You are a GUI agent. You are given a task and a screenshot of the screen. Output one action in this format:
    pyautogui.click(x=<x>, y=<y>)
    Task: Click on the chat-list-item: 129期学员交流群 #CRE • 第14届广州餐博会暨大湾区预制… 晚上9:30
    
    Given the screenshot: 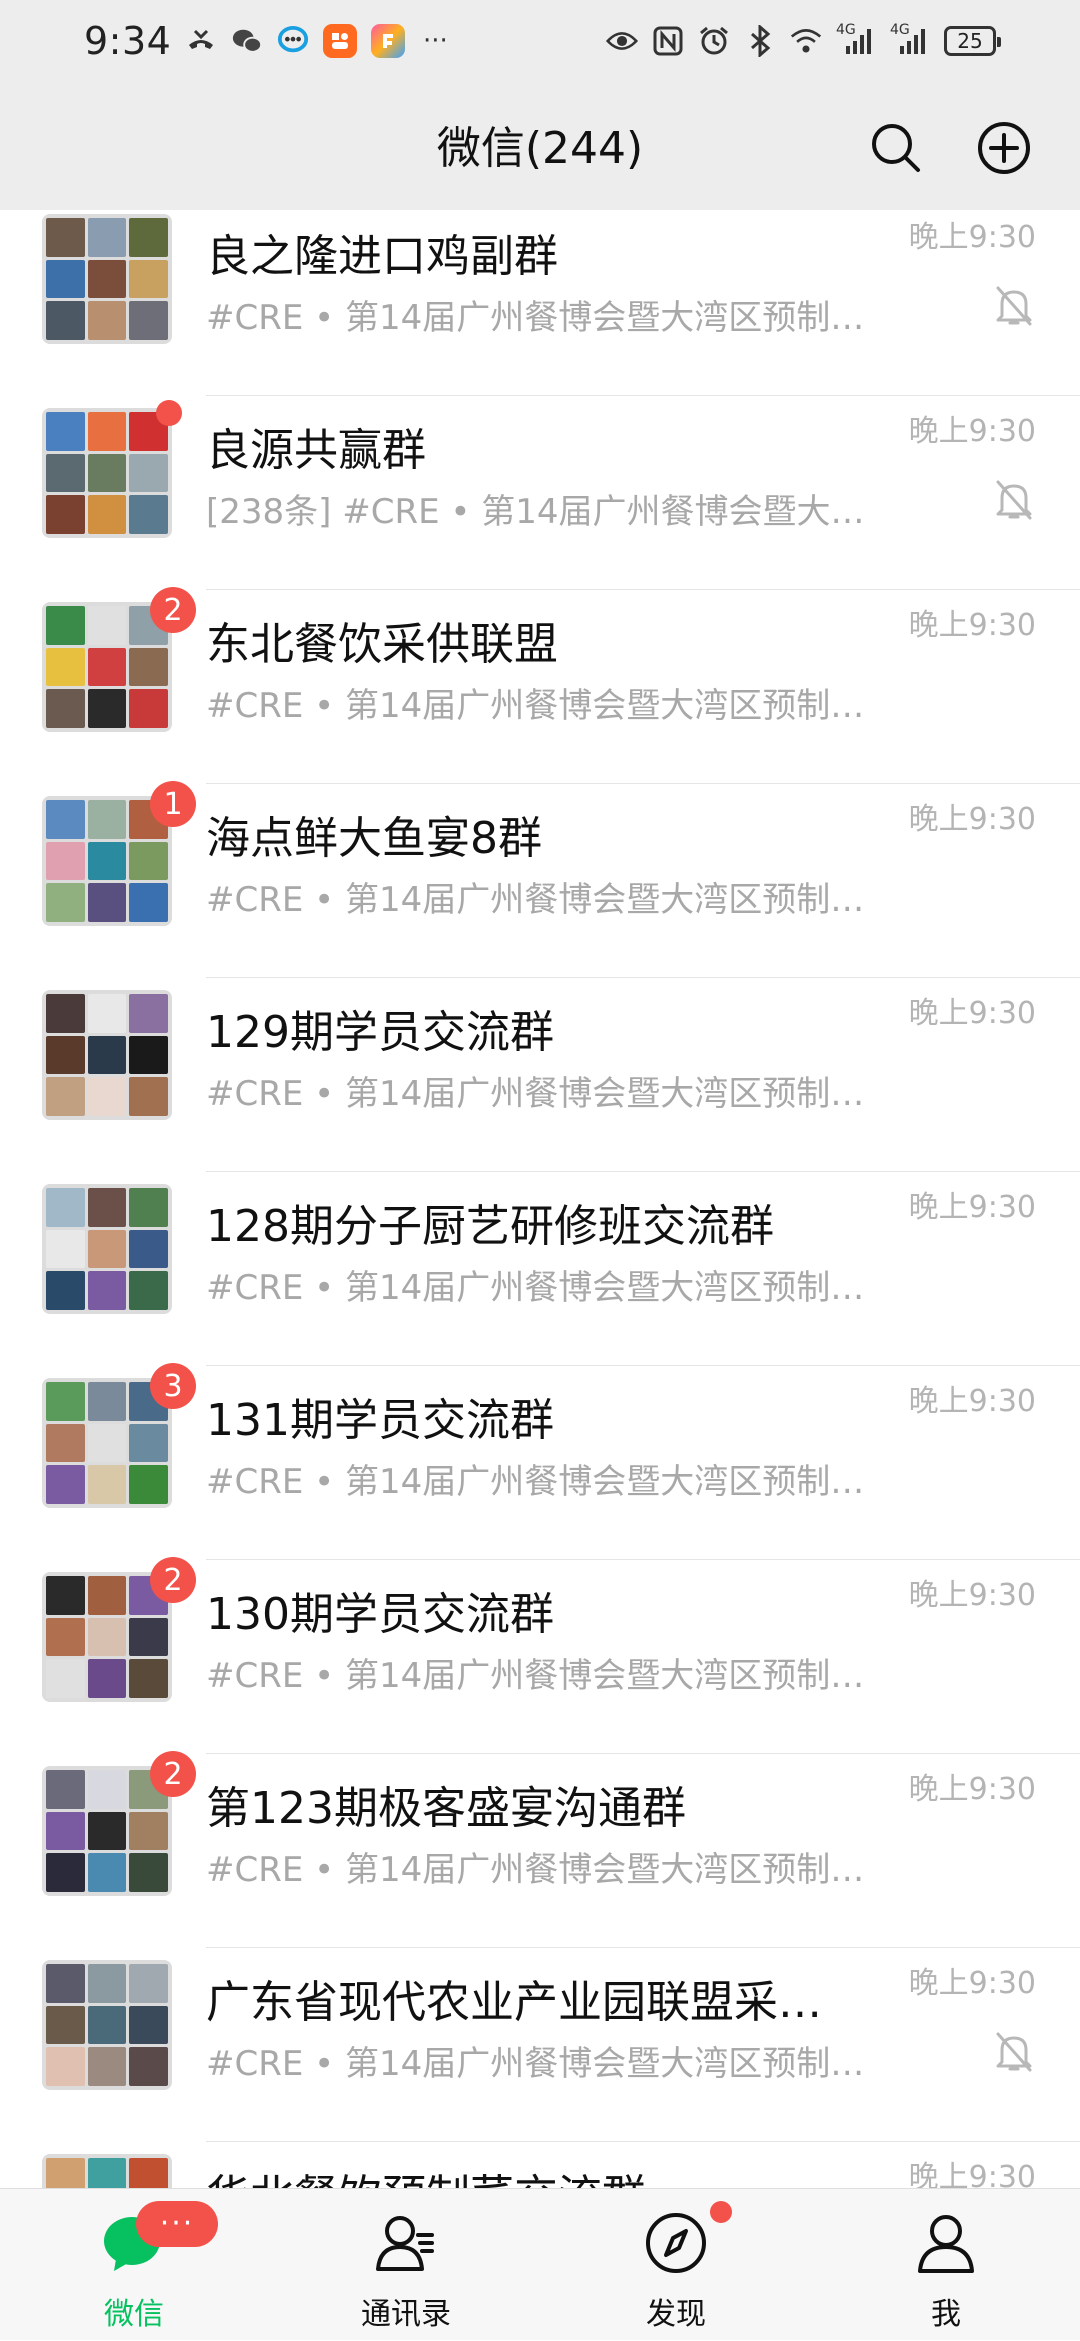 What is the action you would take?
    pyautogui.click(x=540, y=1075)
    